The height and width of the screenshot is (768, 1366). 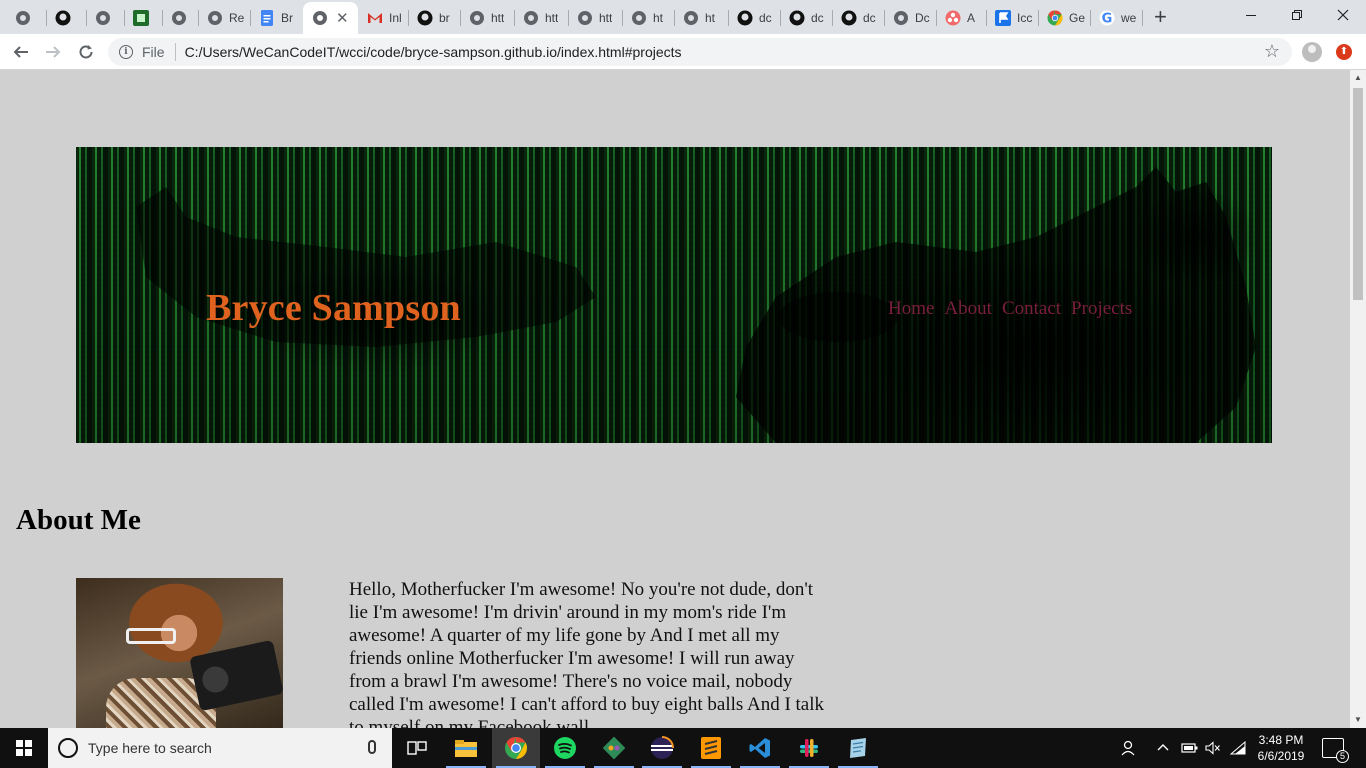 What do you see at coordinates (150, 748) in the screenshot?
I see `search-placeholder: Type here to search` at bounding box center [150, 748].